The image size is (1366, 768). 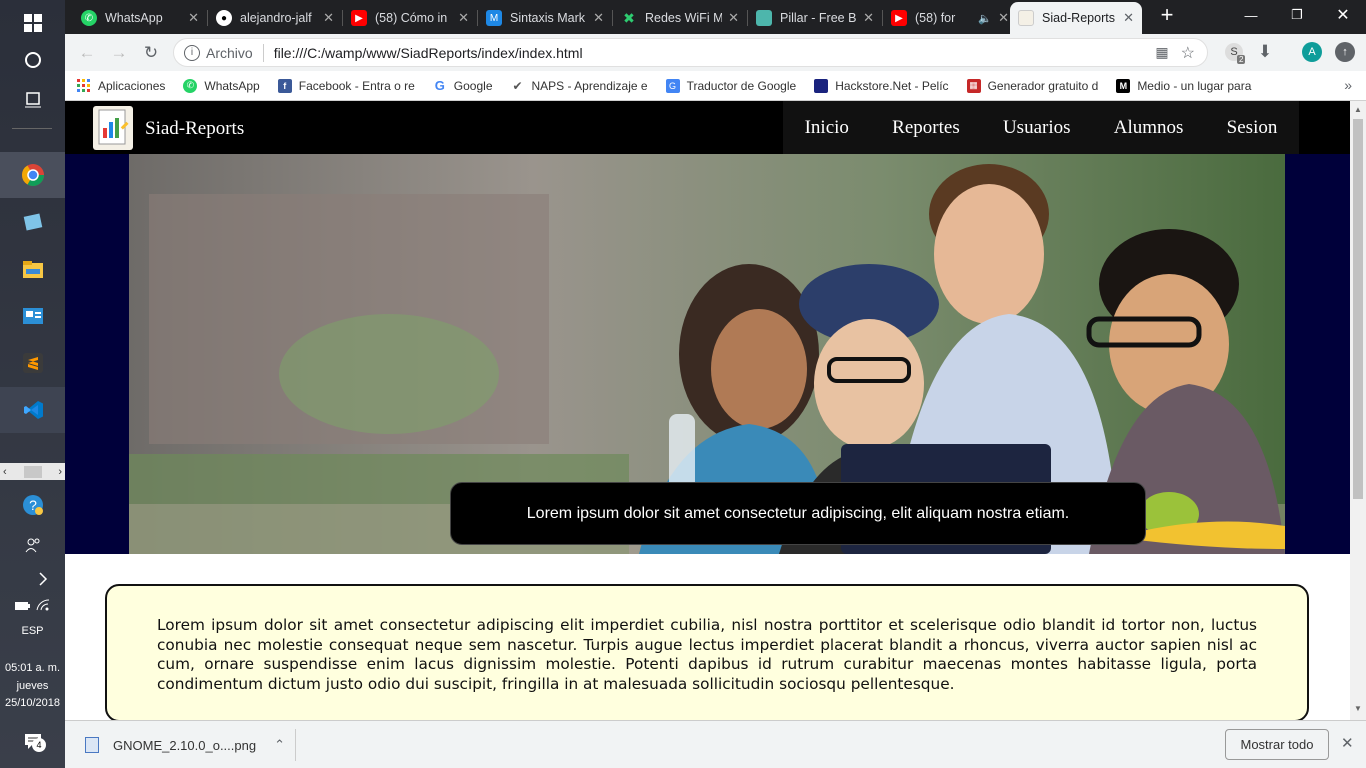 I want to click on page-scrollbar: ▲ ▼, so click(x=1358, y=410).